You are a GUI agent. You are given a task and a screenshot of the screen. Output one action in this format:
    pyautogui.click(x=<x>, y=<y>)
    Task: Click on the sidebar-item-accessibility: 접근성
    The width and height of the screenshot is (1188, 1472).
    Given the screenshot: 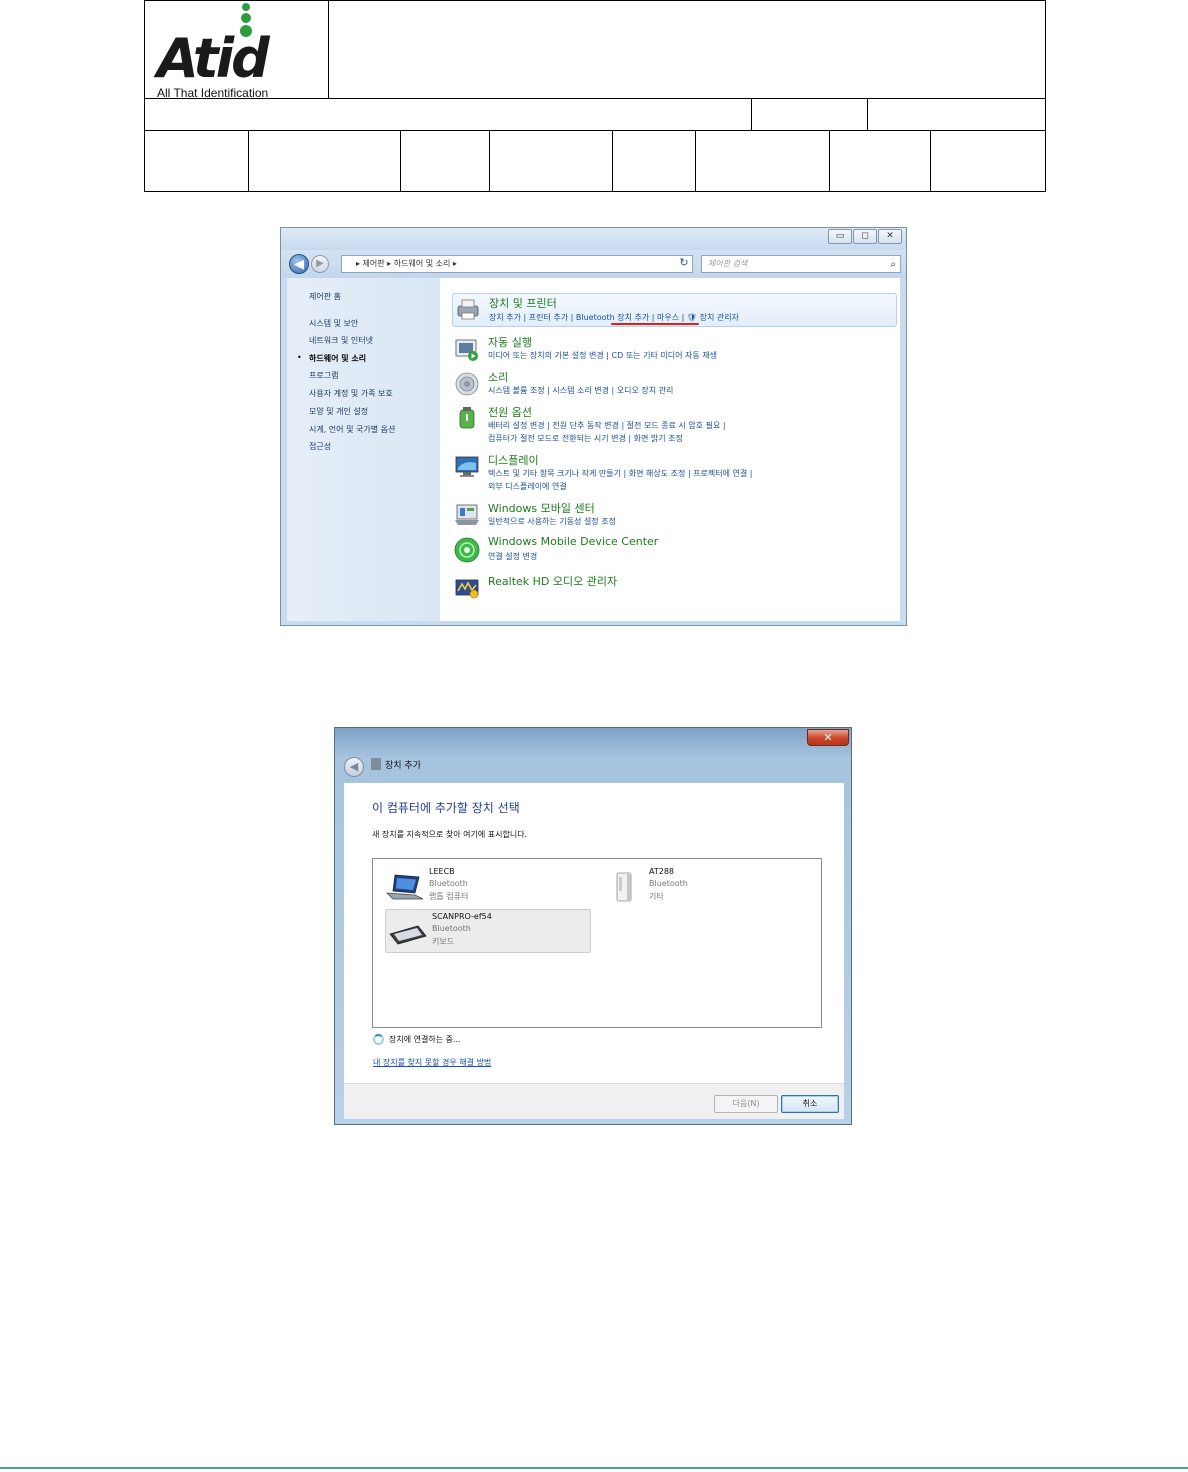 What is the action you would take?
    pyautogui.click(x=320, y=446)
    